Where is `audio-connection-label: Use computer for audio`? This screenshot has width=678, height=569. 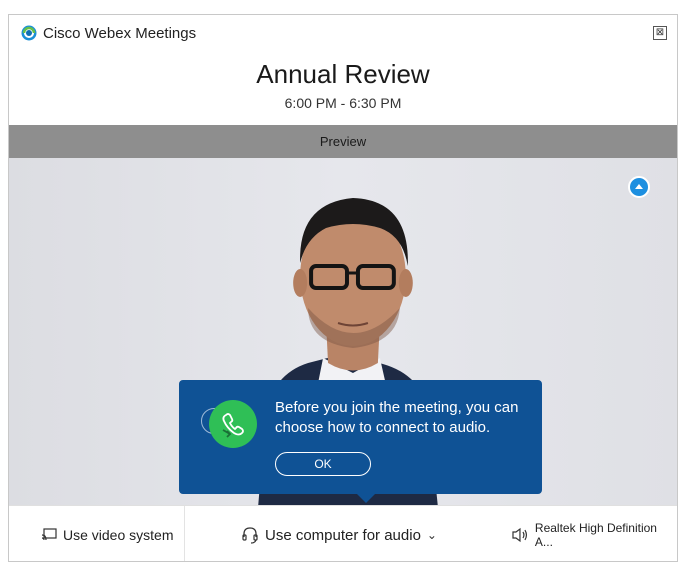 audio-connection-label: Use computer for audio is located at coordinates (343, 535).